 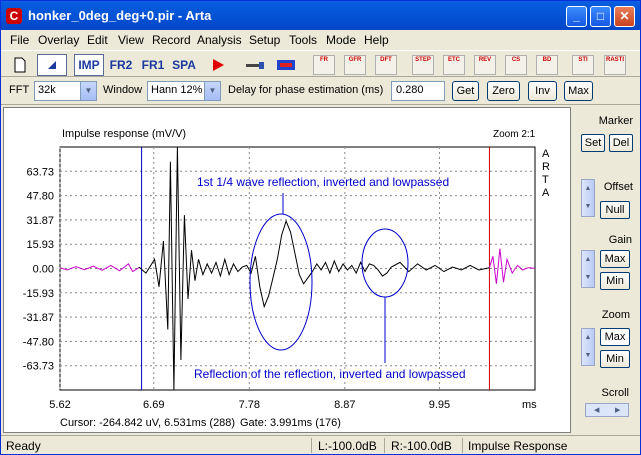 What do you see at coordinates (38, 318) in the screenshot?
I see `y-tick-label: -31.87` at bounding box center [38, 318].